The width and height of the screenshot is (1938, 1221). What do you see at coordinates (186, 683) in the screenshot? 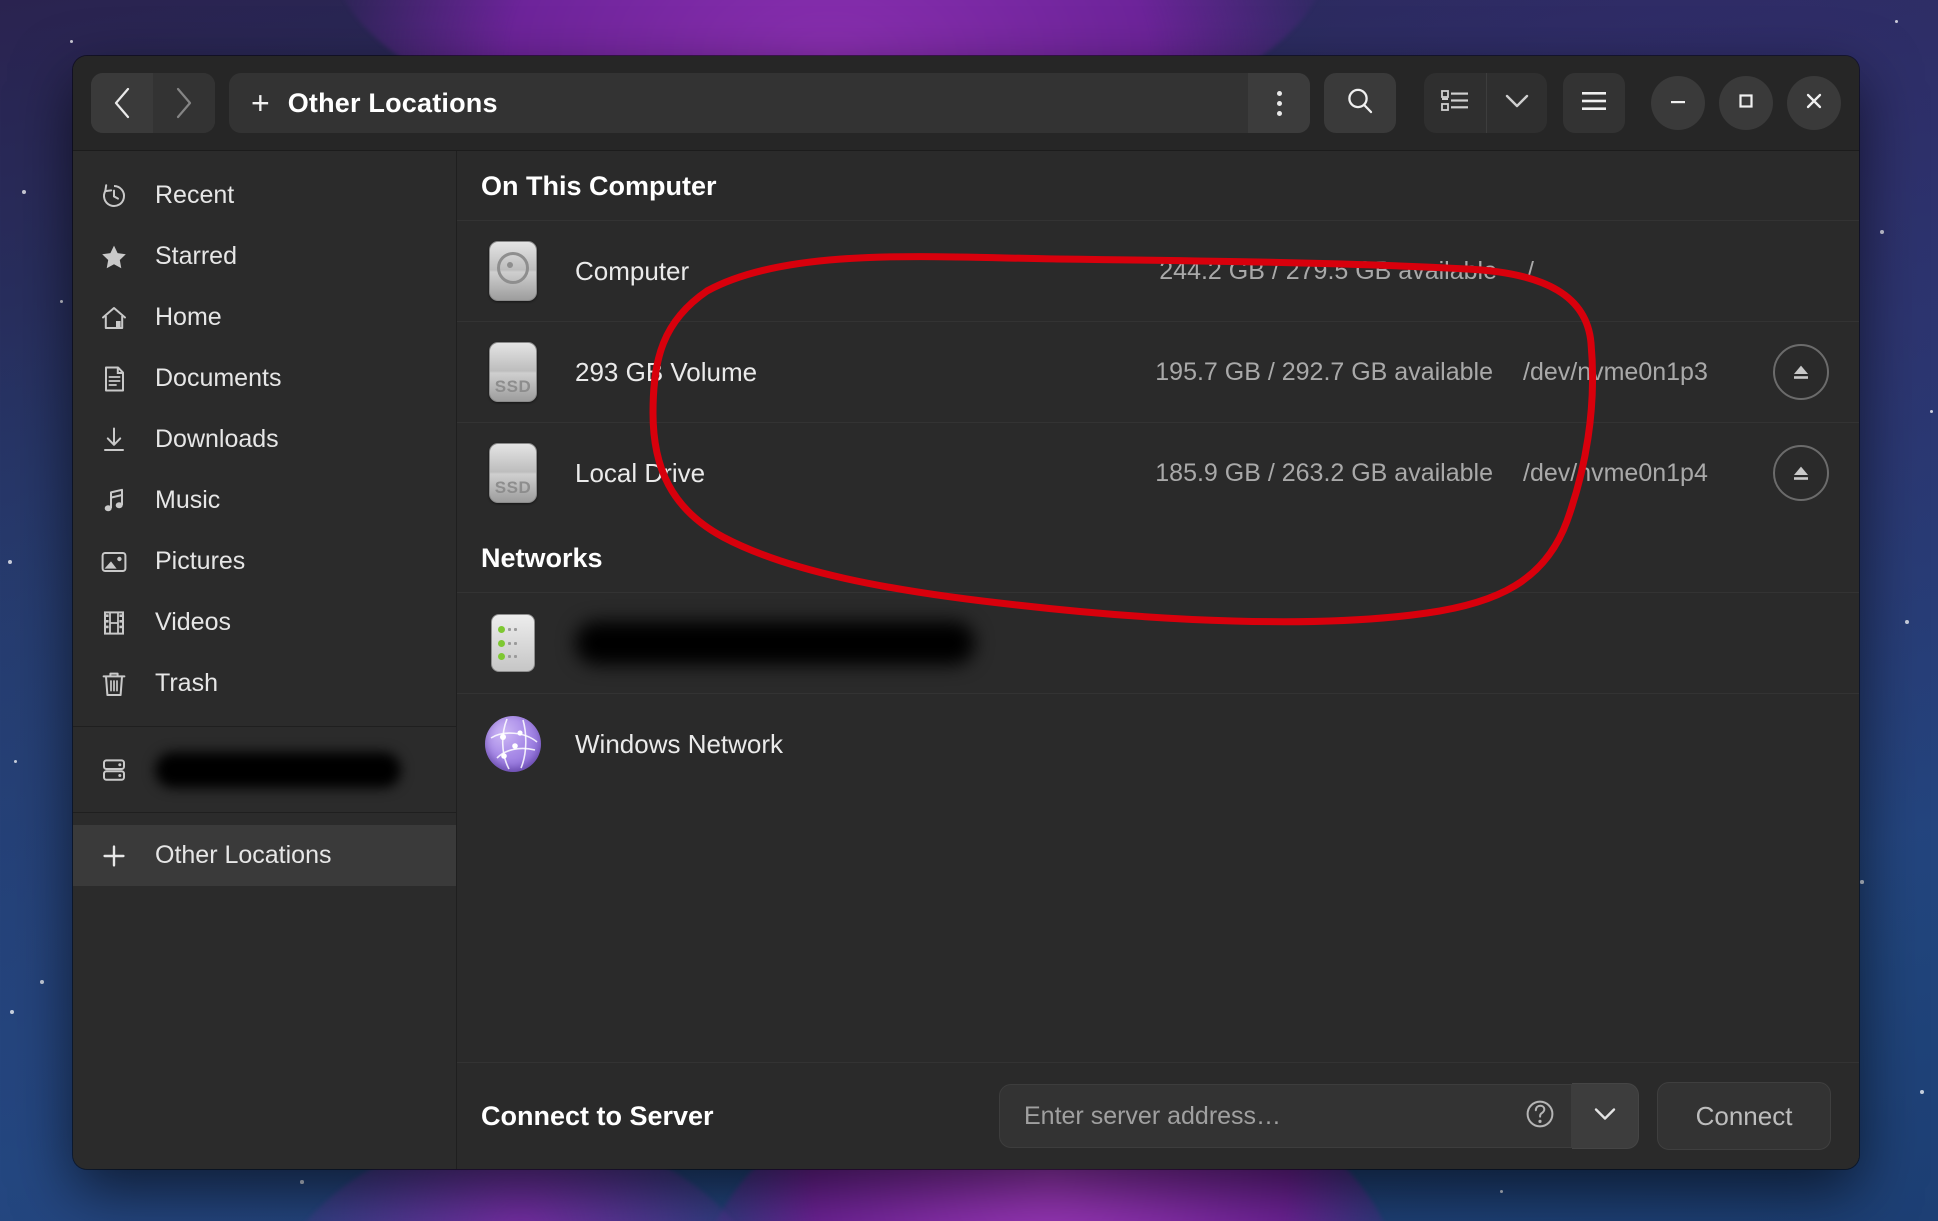
I see `sidebar-item-label: Trash` at bounding box center [186, 683].